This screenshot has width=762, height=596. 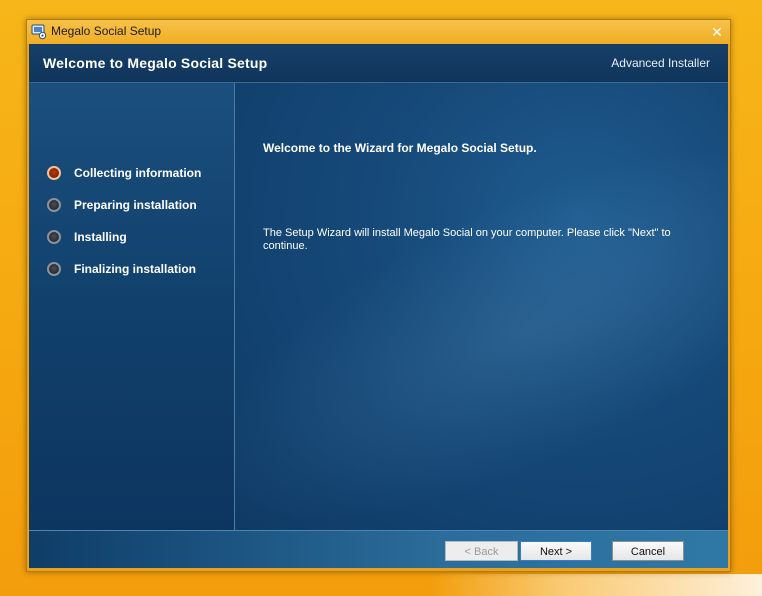 I want to click on button-bar: < Back Next > Cancel, so click(x=378, y=549).